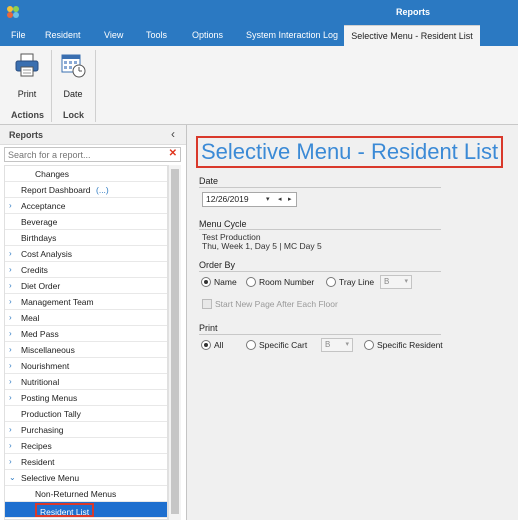  What do you see at coordinates (86, 462) in the screenshot?
I see `tree-item: › Resident` at bounding box center [86, 462].